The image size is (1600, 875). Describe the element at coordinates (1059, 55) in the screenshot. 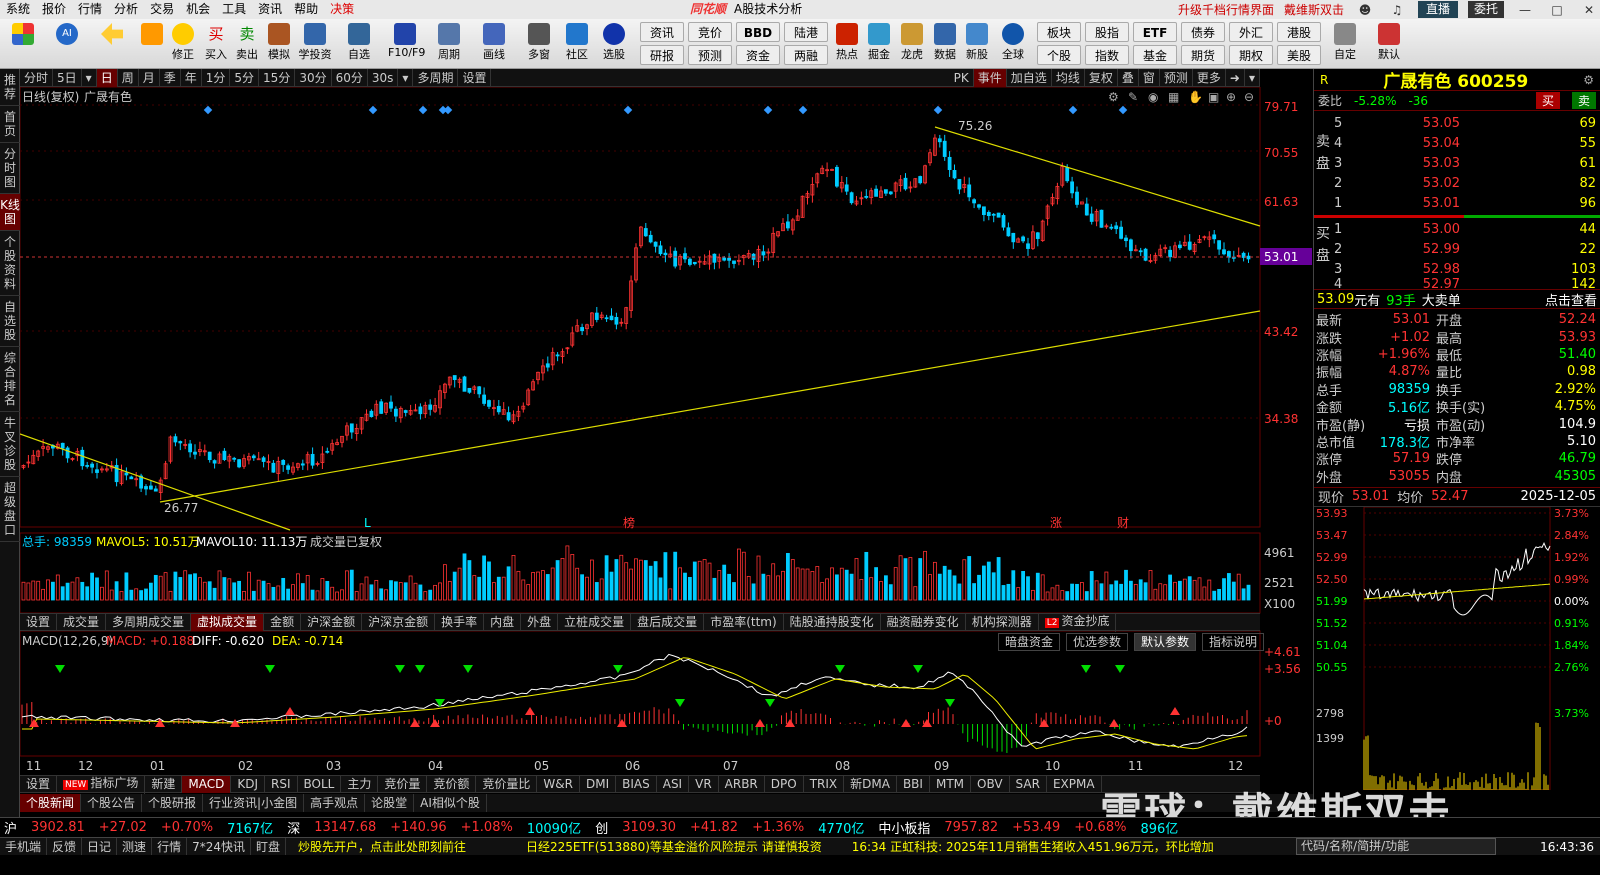

I see `stock-button: 个股` at that location.